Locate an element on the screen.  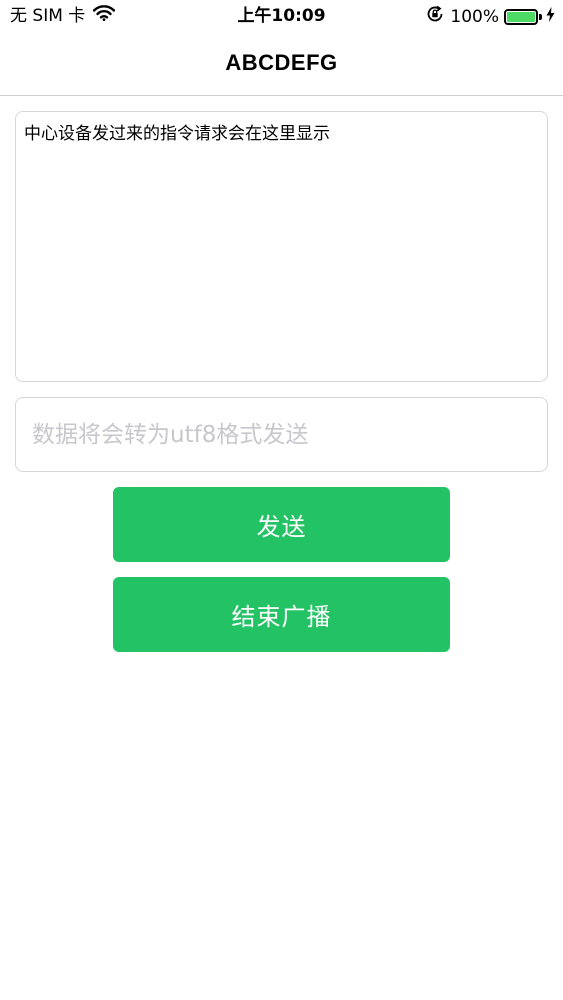
send-button: 发送 is located at coordinates (281, 524).